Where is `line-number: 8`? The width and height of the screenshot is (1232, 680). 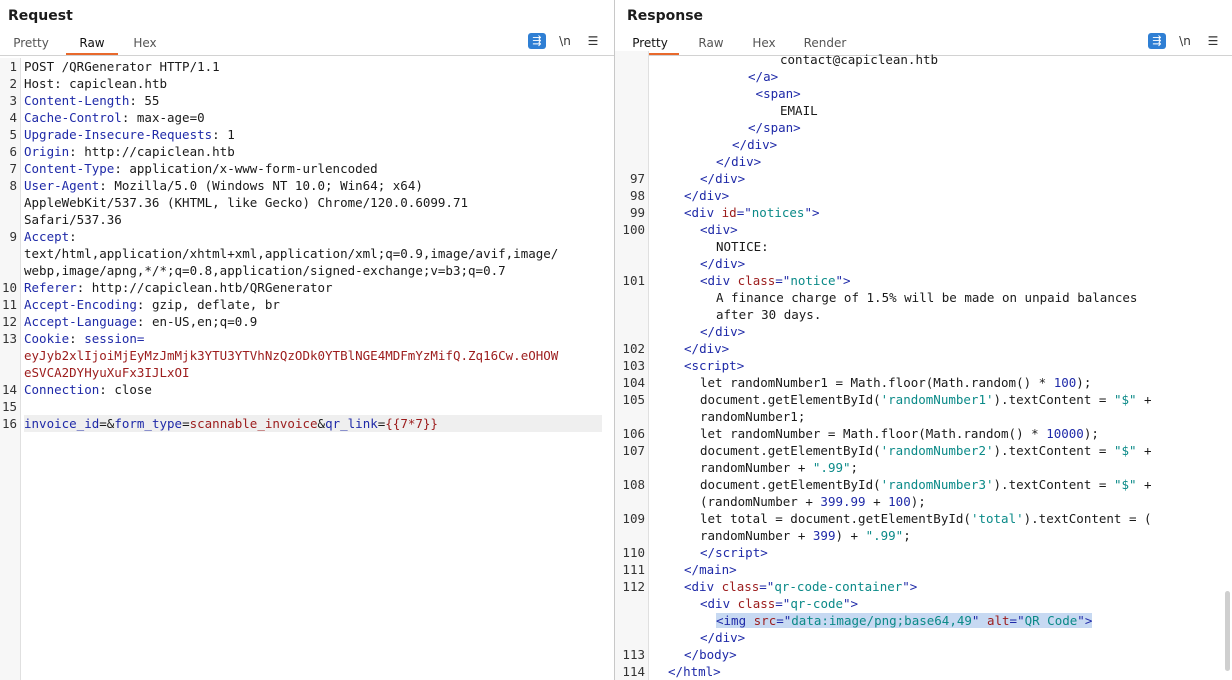 line-number: 8 is located at coordinates (13, 185).